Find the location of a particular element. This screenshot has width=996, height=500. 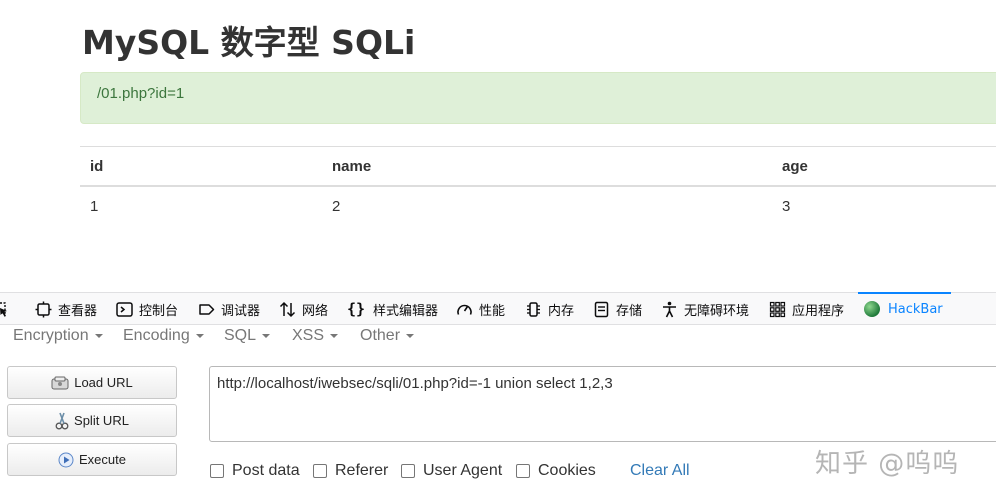

menu-sql: SQL is located at coordinates (247, 336).